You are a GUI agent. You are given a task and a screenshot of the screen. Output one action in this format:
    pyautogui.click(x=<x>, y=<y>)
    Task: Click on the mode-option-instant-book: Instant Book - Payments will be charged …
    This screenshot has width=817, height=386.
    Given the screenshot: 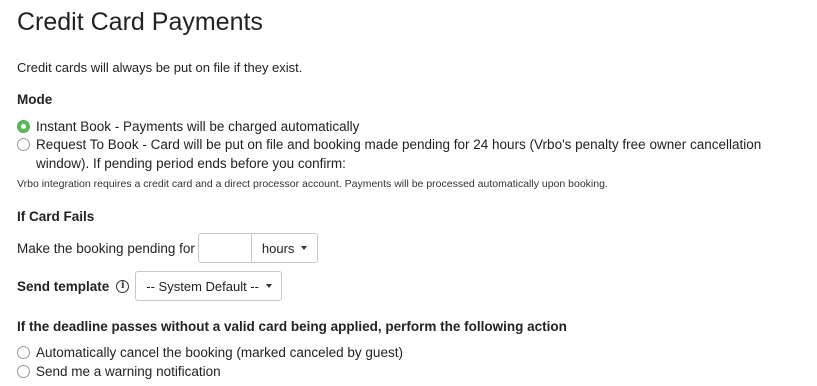 What is the action you would take?
    pyautogui.click(x=412, y=126)
    